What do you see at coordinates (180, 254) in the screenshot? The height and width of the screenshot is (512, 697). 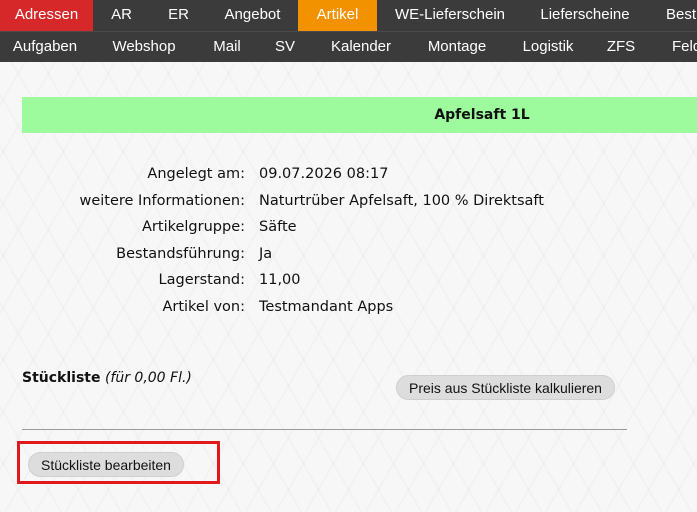 I see `field-label-bestandsfuehrung: Bestandsführung:` at bounding box center [180, 254].